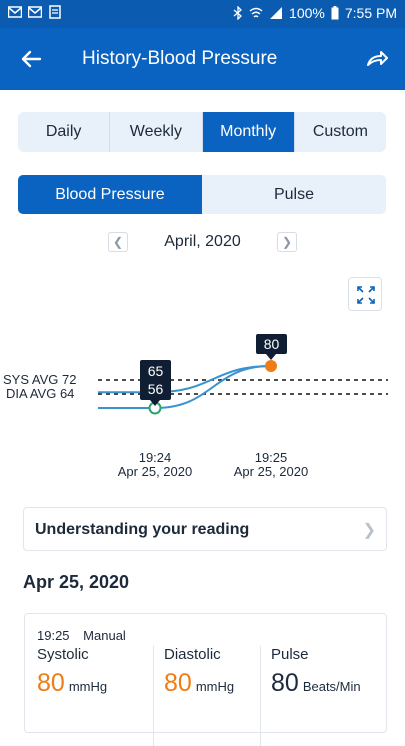  Describe the element at coordinates (285, 683) in the screenshot. I see `pulse-value: 80` at that location.